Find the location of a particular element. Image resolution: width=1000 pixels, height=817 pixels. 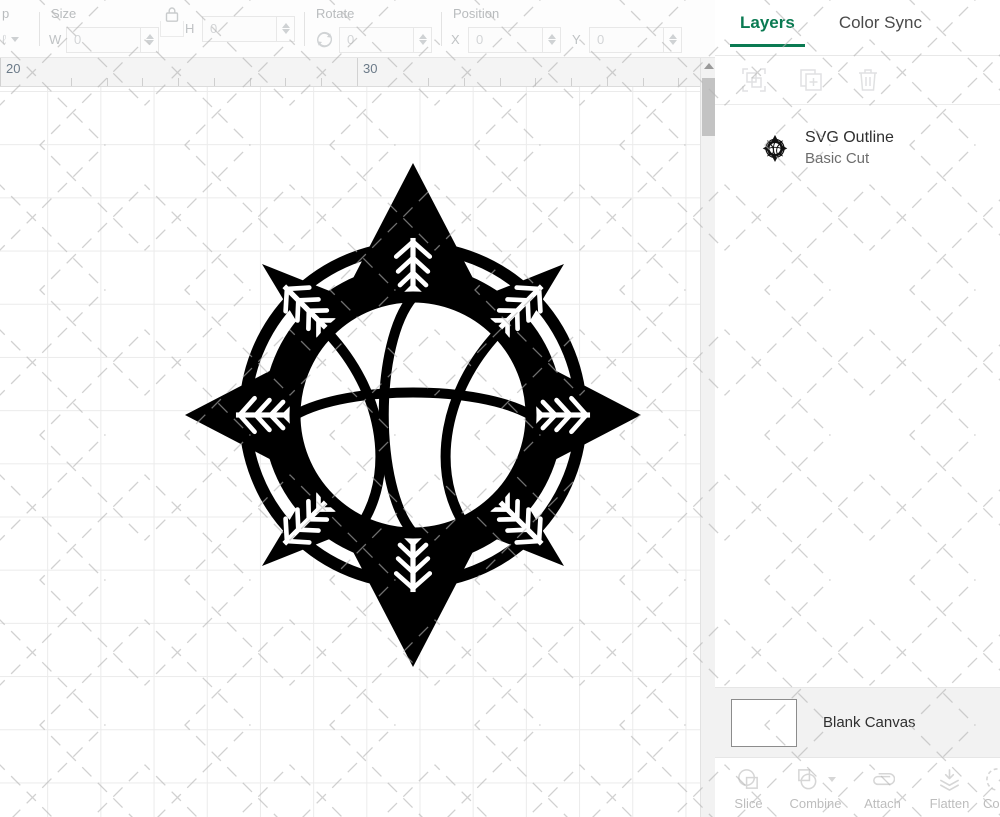

group-select-icon is located at coordinates (754, 80).